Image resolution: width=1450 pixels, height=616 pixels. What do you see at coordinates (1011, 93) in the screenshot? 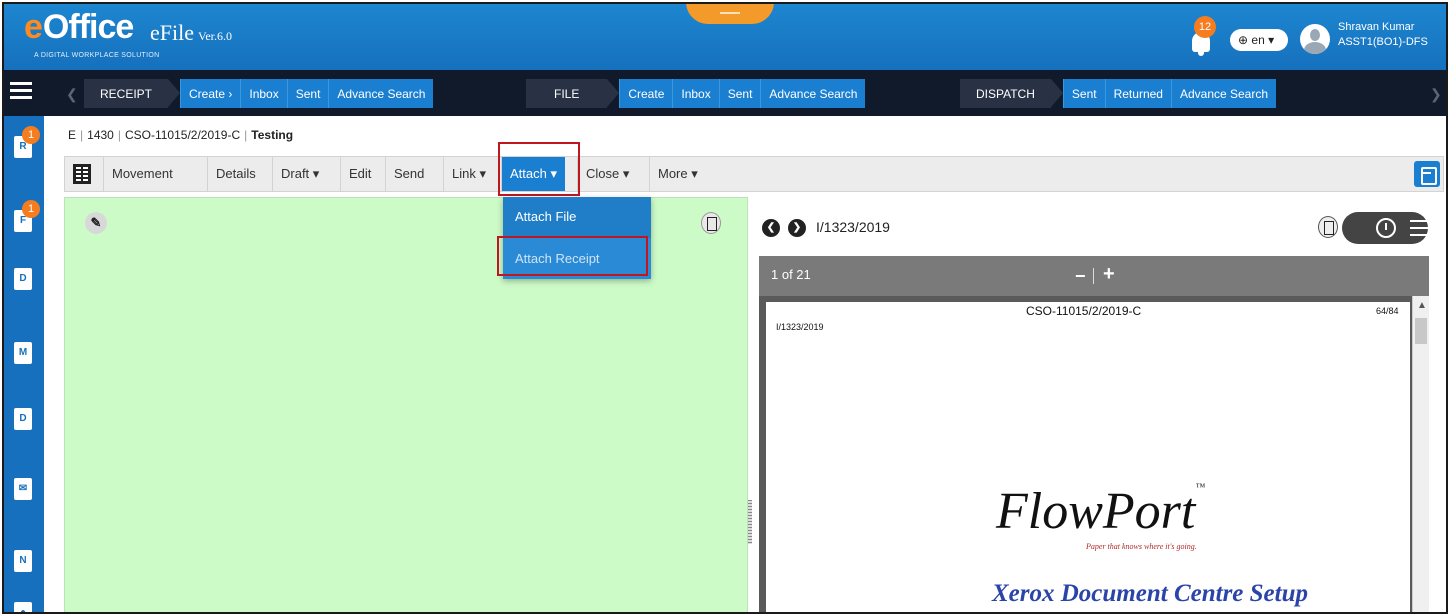
I see `nav-dispatch-label: DISPATCH` at bounding box center [1011, 93].